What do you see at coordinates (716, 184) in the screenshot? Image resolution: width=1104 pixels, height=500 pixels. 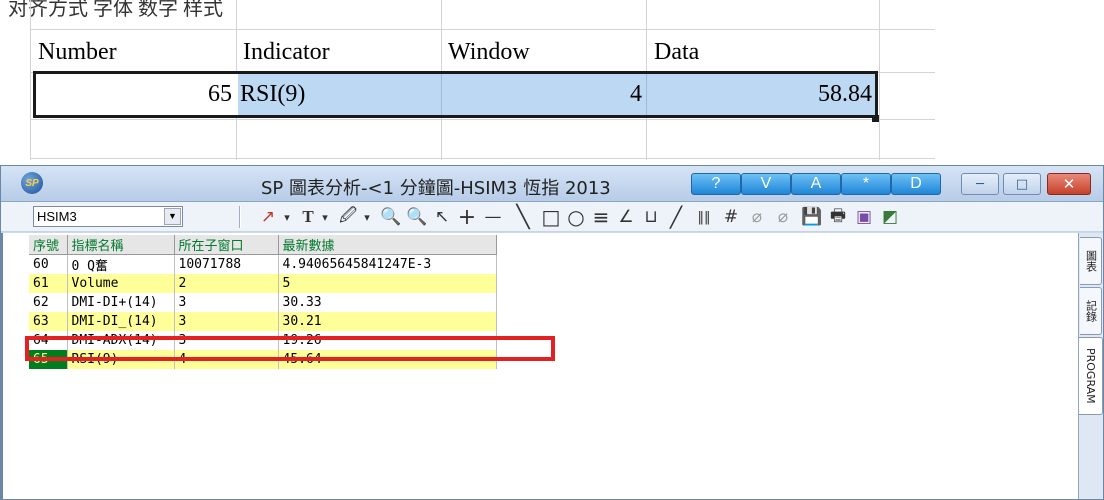 I see `help-button: ?` at bounding box center [716, 184].